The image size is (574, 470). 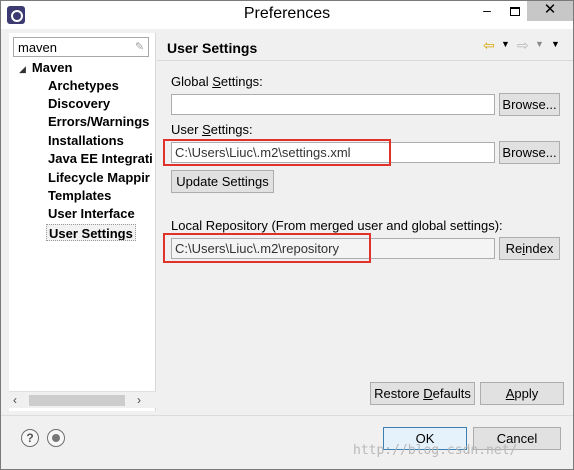 I want to click on horizontal-scrollbar: ‹ ›, so click(x=82, y=399).